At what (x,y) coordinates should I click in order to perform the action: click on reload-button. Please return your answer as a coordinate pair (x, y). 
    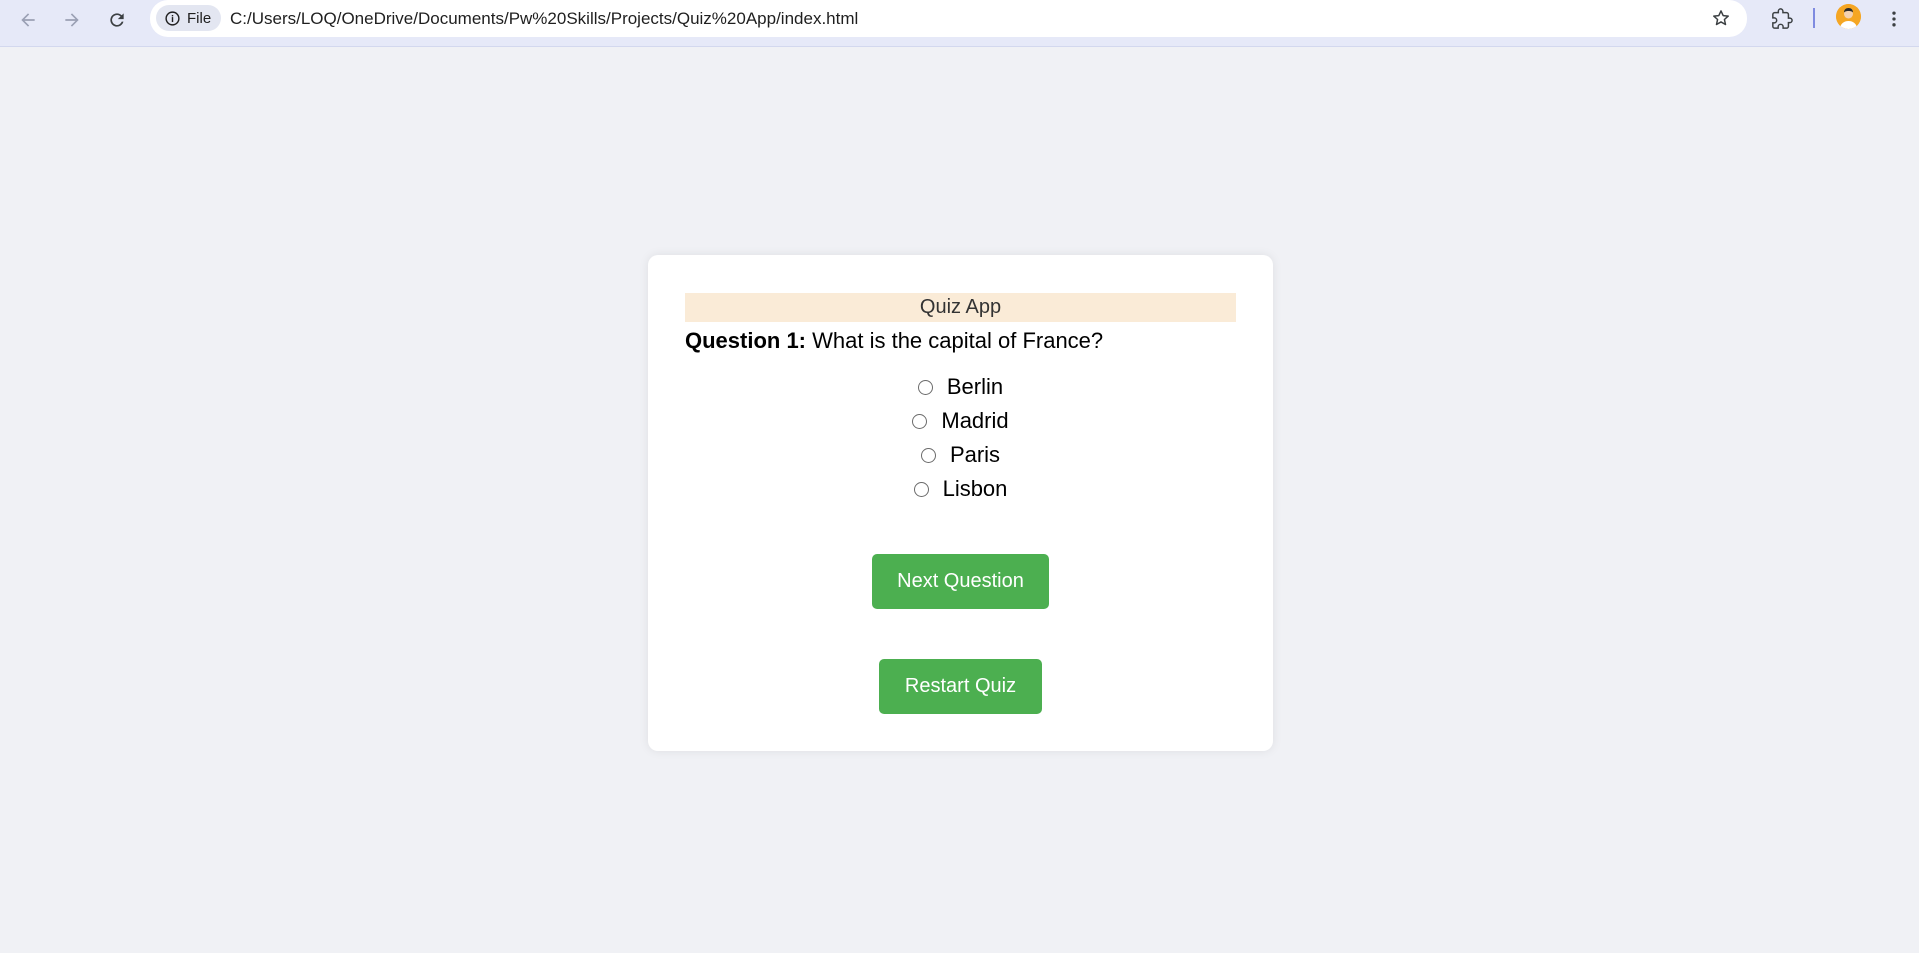
    Looking at the image, I should click on (117, 20).